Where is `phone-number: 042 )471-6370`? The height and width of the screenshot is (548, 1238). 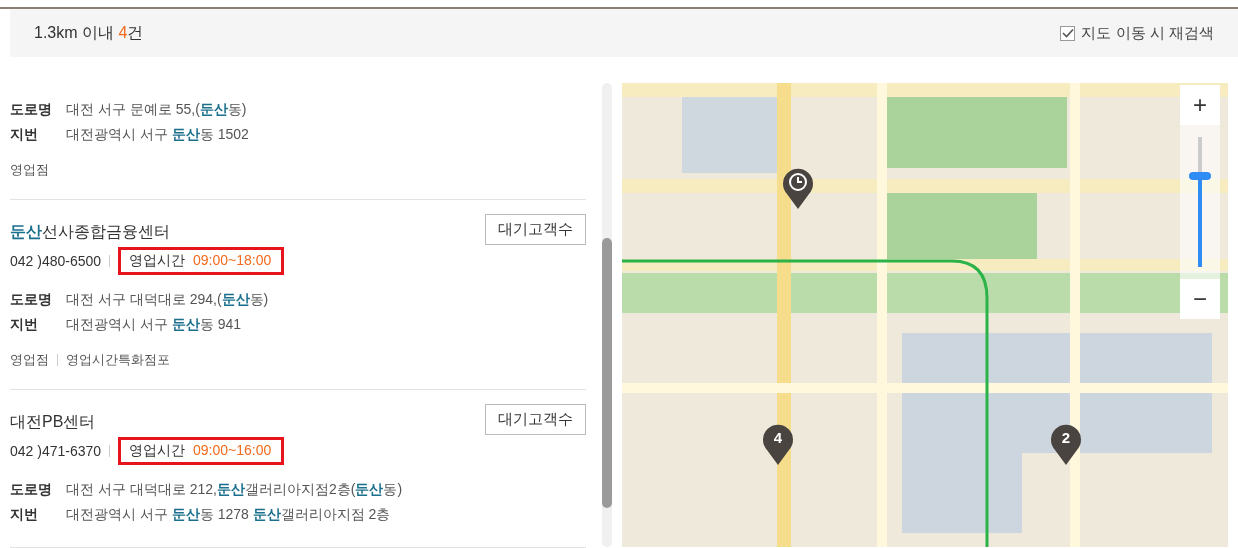
phone-number: 042 )471-6370 is located at coordinates (56, 451).